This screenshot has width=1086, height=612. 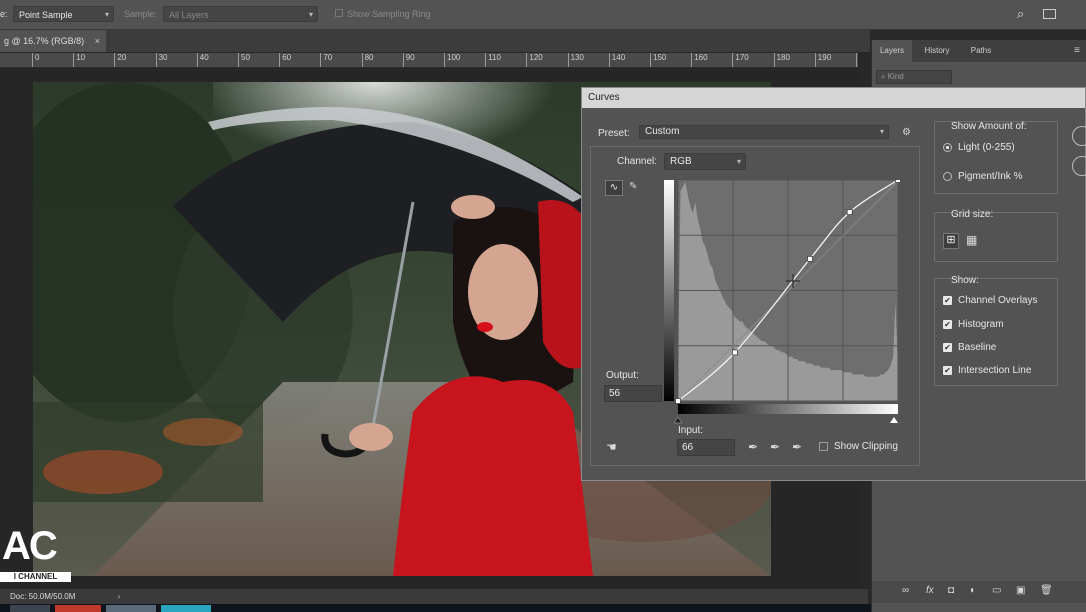 I want to click on sample-value: All Layers, so click(x=189, y=15).